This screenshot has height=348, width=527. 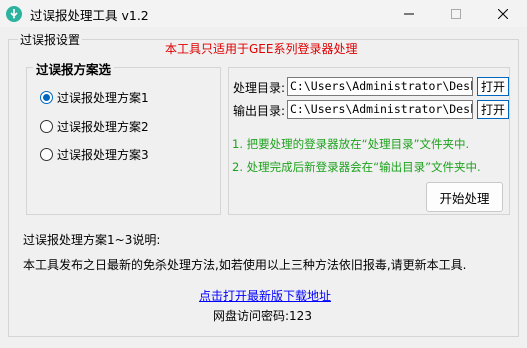 I want to click on open-process-dir-button: 打开, so click(x=493, y=86).